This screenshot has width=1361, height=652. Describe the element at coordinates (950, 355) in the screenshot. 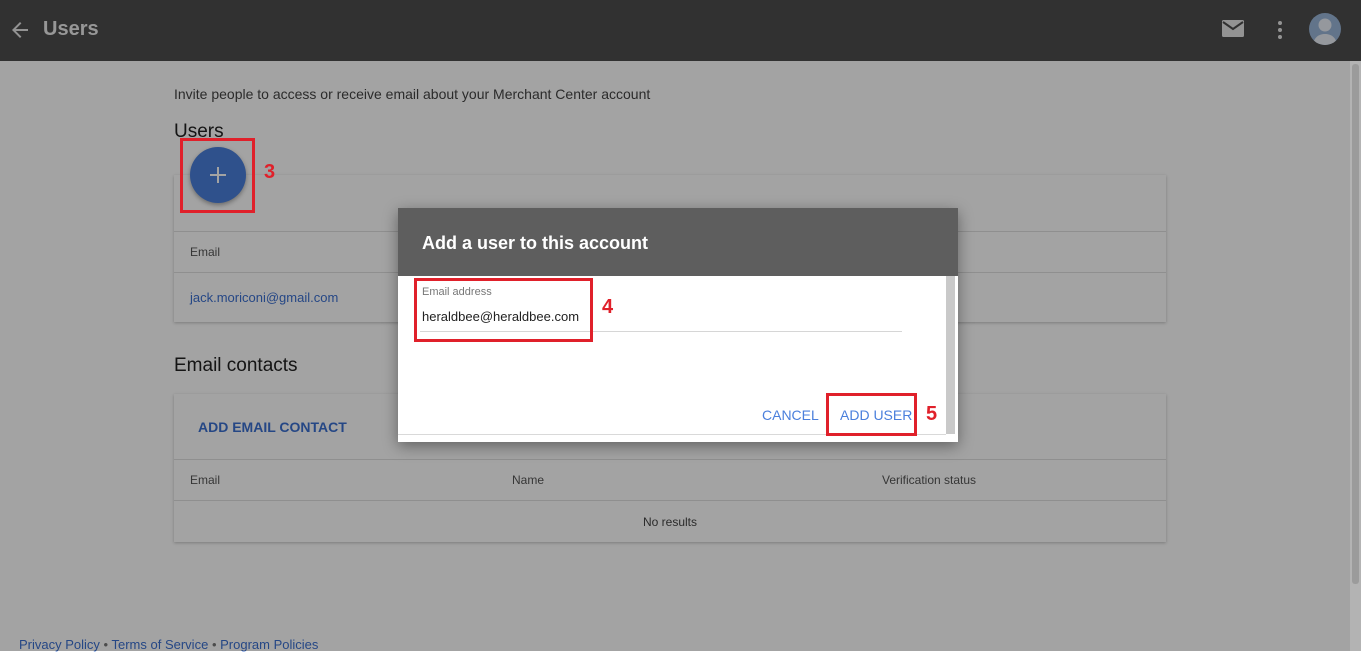

I see `dialog-scrollbar` at that location.